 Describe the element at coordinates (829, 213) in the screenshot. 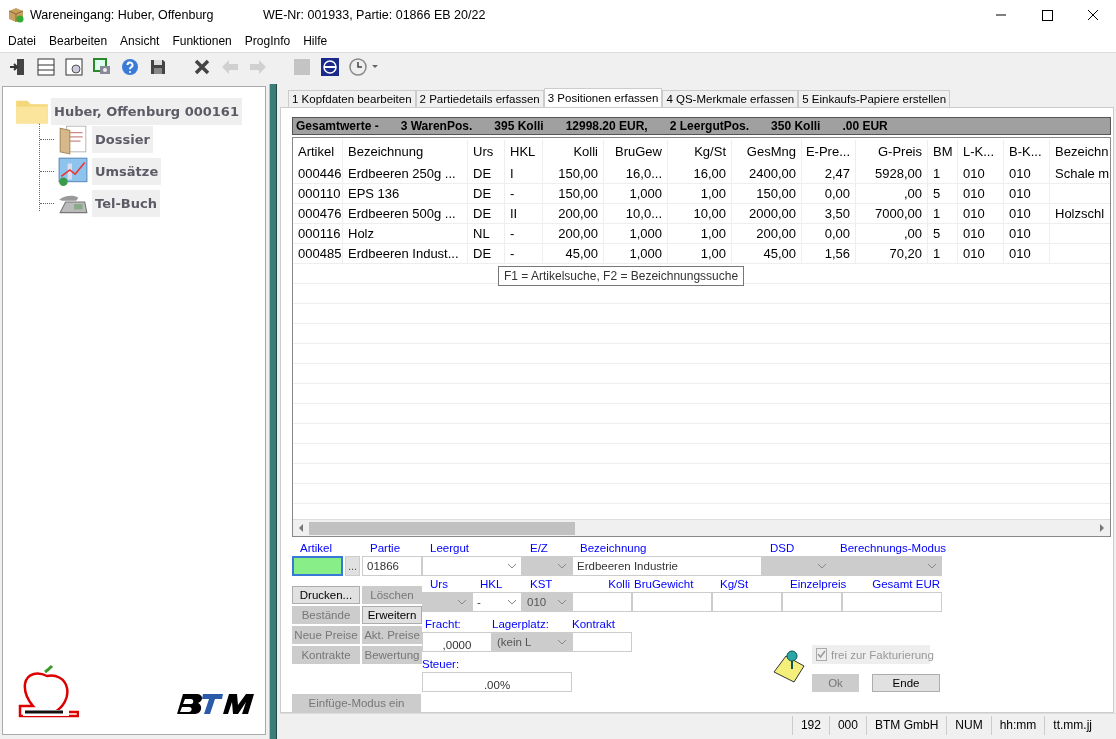

I see `table-cell: 3,50` at that location.